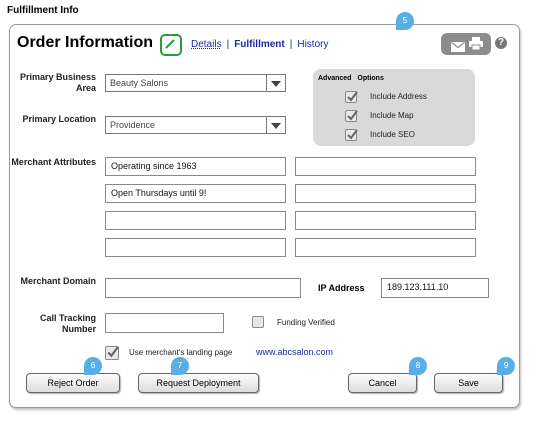  I want to click on ip-address-input: 189.123.111.10, so click(435, 288).